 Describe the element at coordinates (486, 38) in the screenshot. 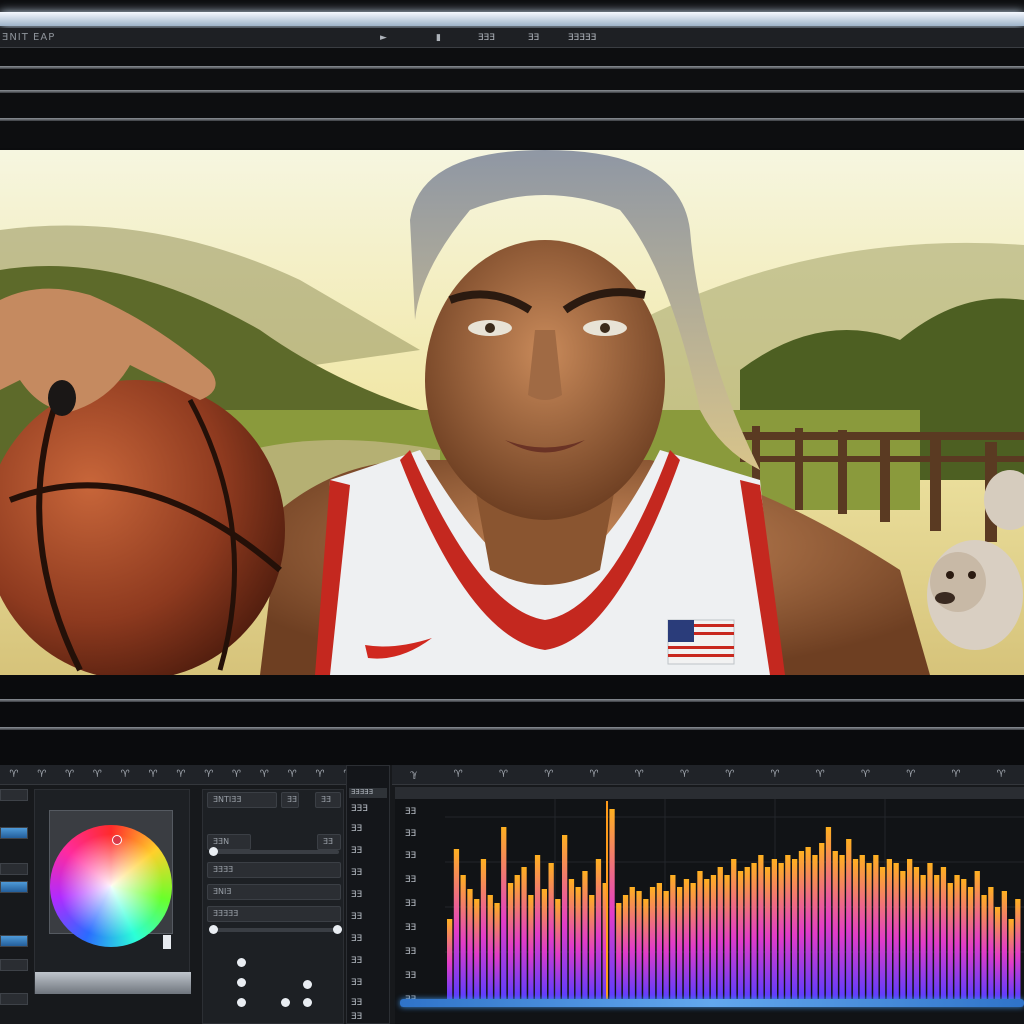

I see `menu-item-1: ƎƎƎ` at that location.